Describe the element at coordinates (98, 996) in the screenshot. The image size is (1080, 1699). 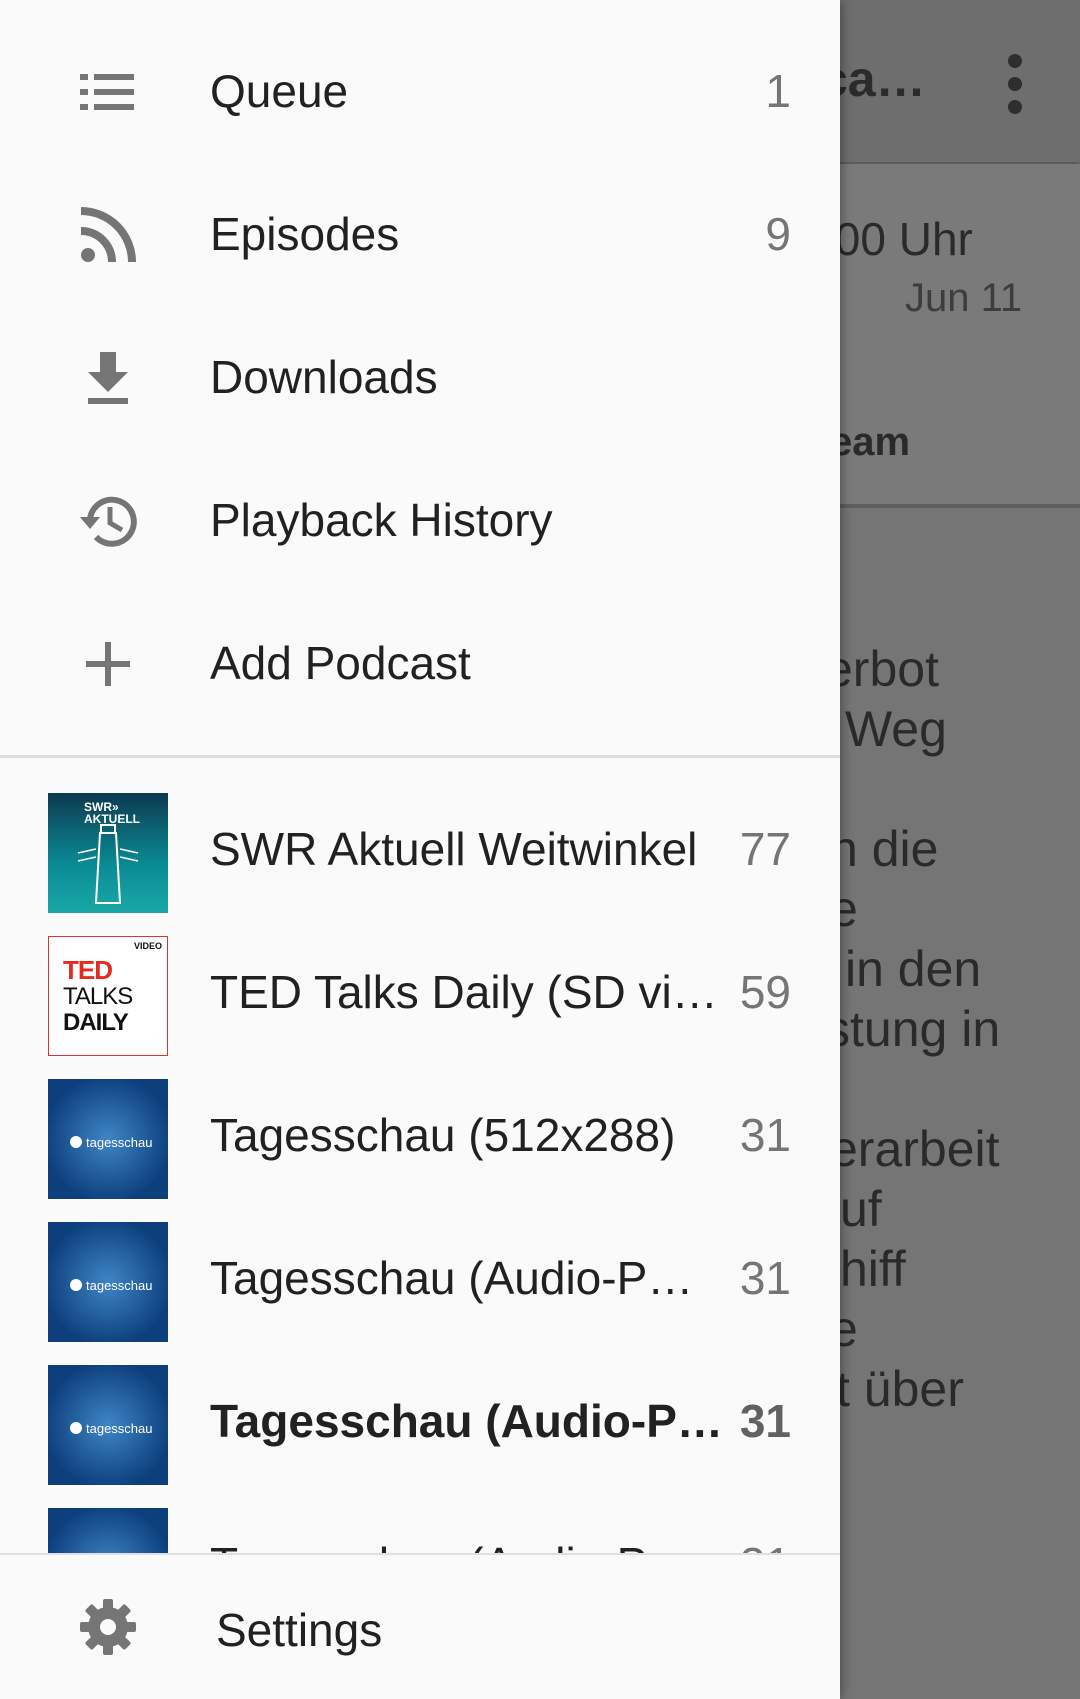
I see `cover-logo-text: TALKS` at that location.